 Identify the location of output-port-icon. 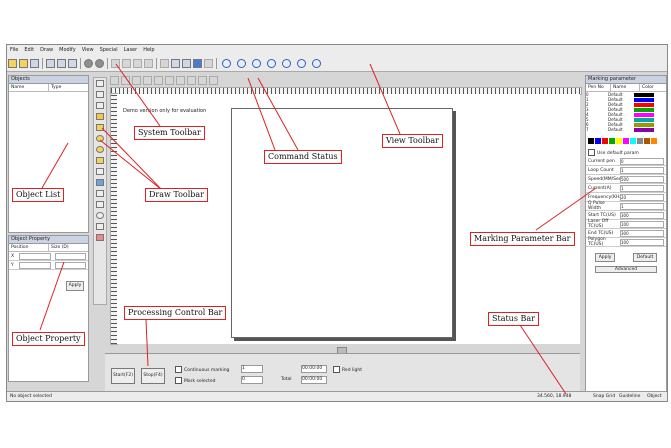
(100, 237).